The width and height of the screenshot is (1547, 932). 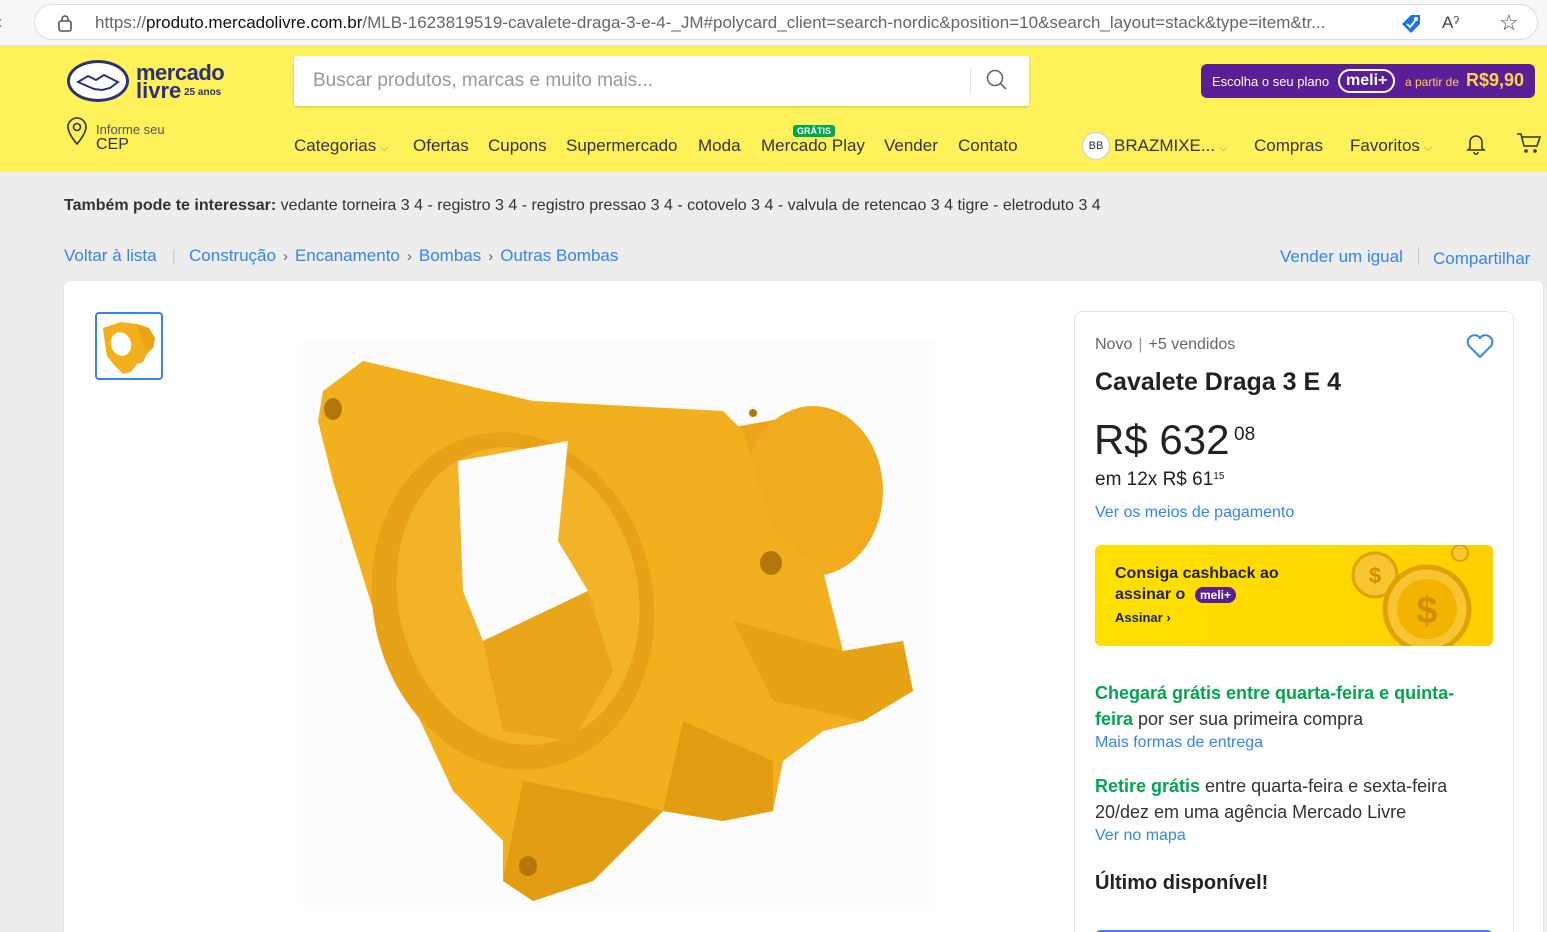 What do you see at coordinates (634, 81) in the screenshot?
I see `search-input` at bounding box center [634, 81].